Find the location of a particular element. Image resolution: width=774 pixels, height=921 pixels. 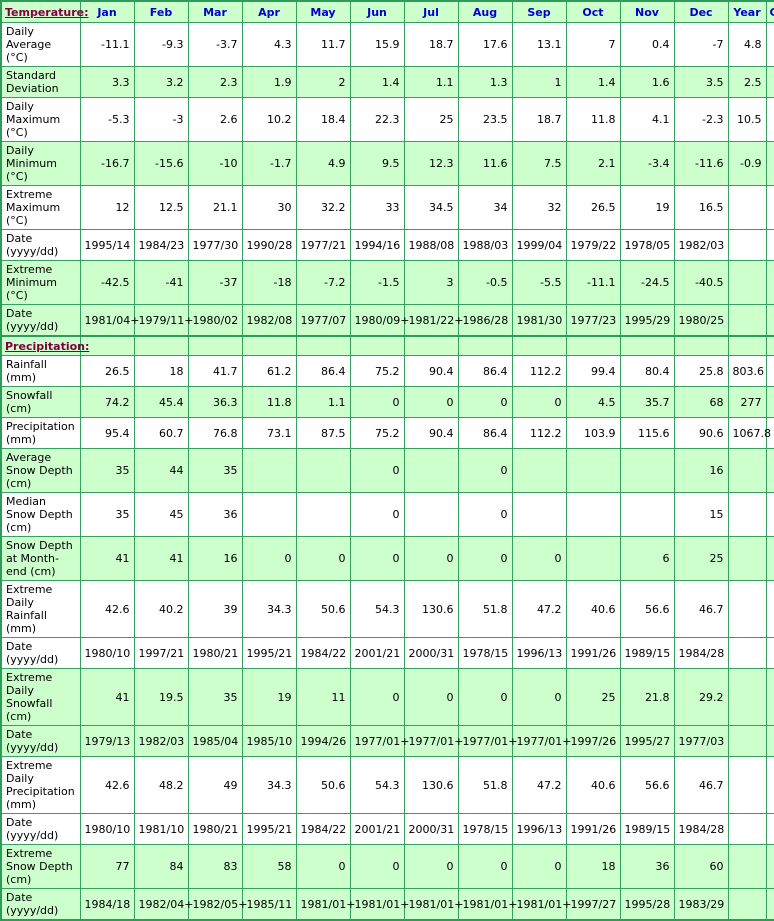

cell-extreme-daily-rainfall-mm-jan: 42.6 is located at coordinates (107, 609).